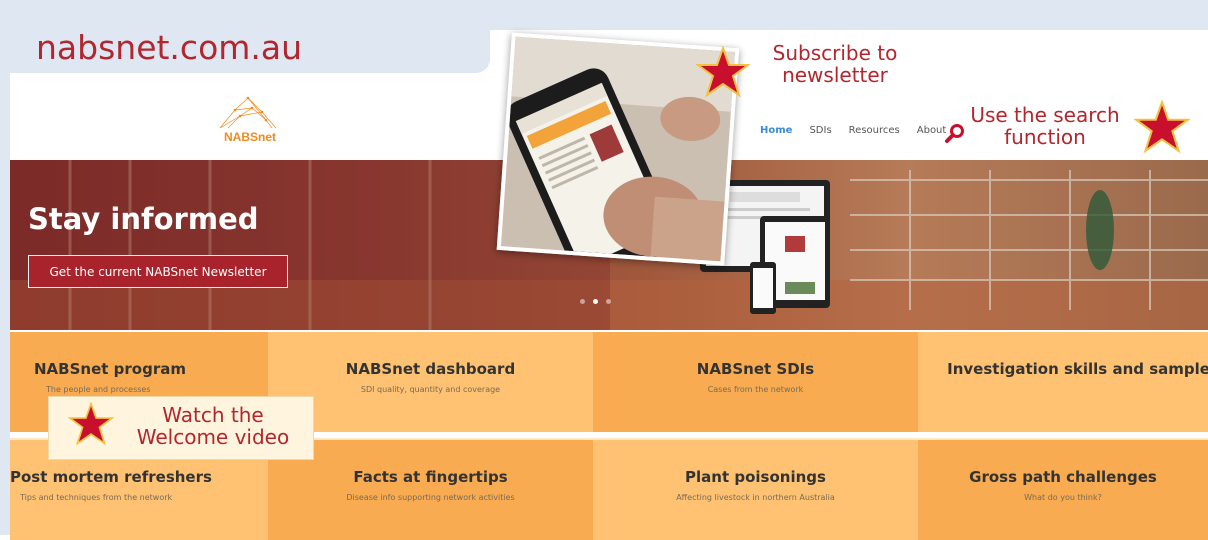 The height and width of the screenshot is (540, 1208). I want to click on tile-title: NABSnet dashboard, so click(430, 369).